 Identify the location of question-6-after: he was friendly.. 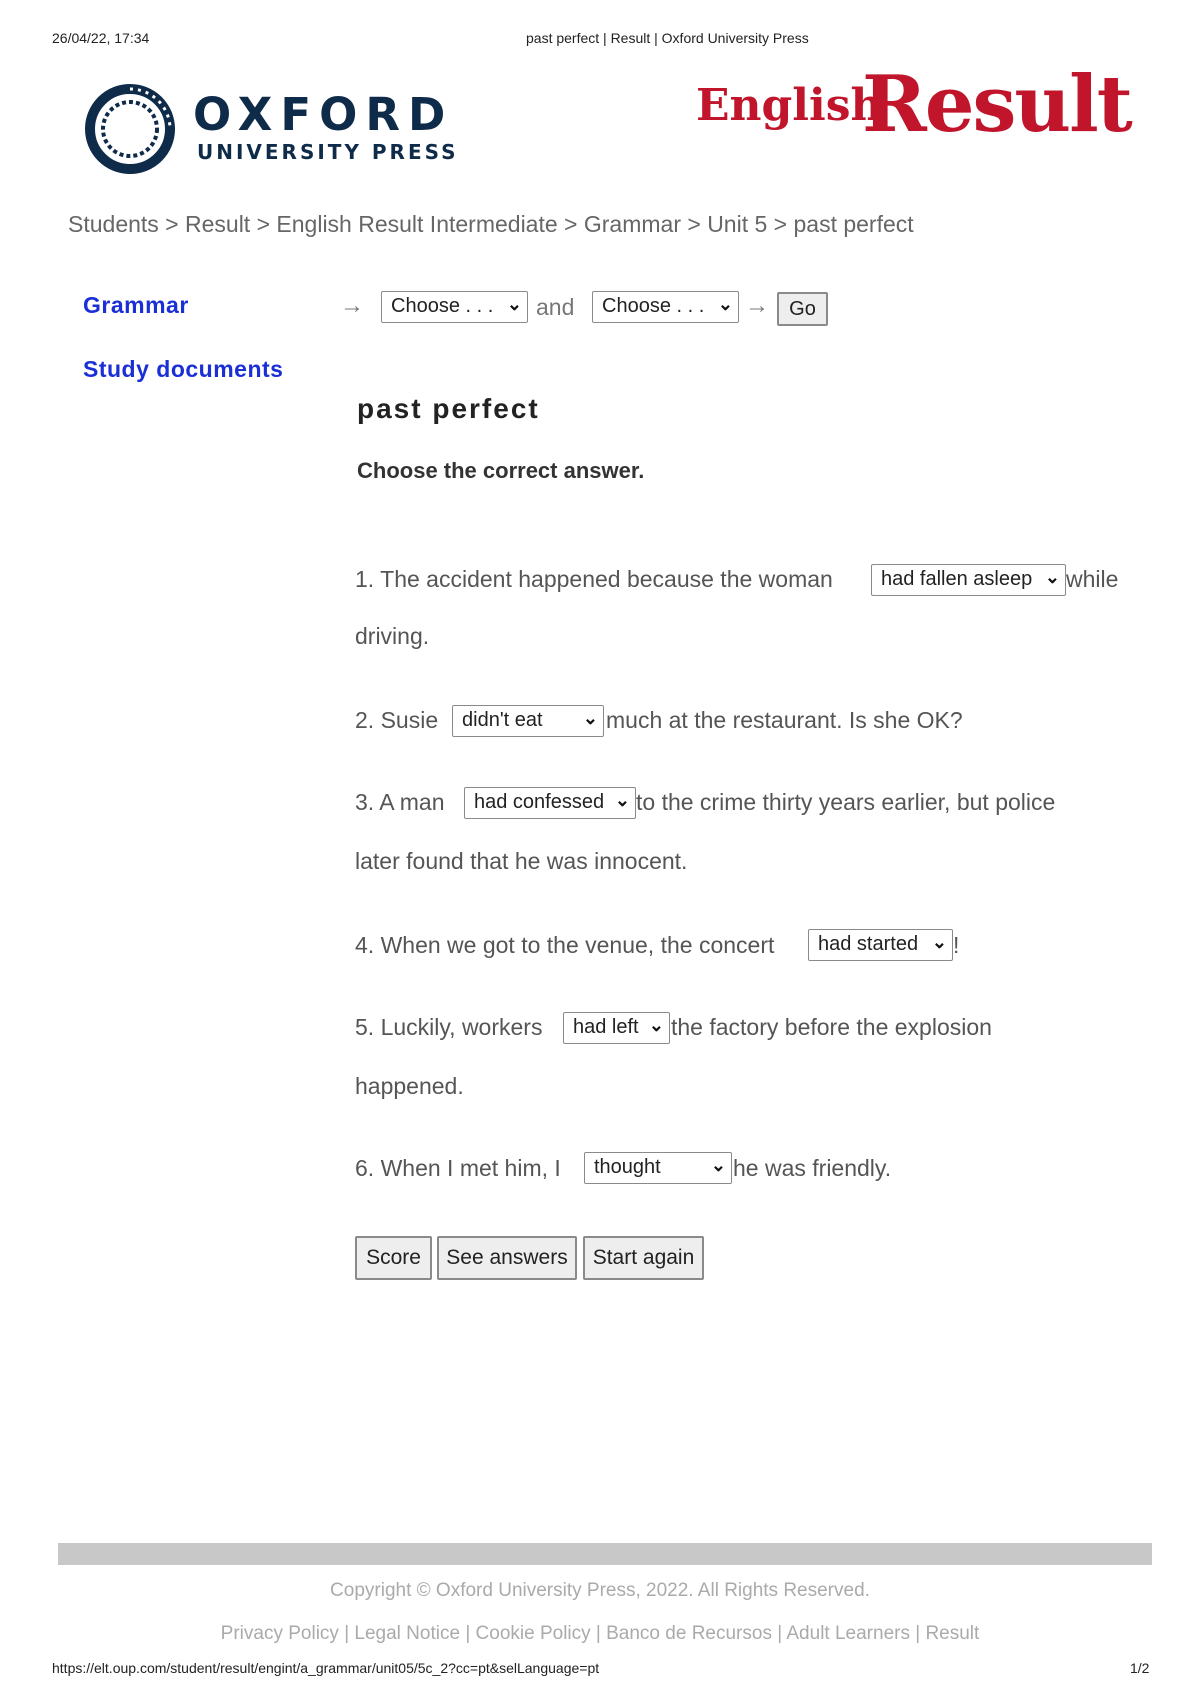
(812, 1168).